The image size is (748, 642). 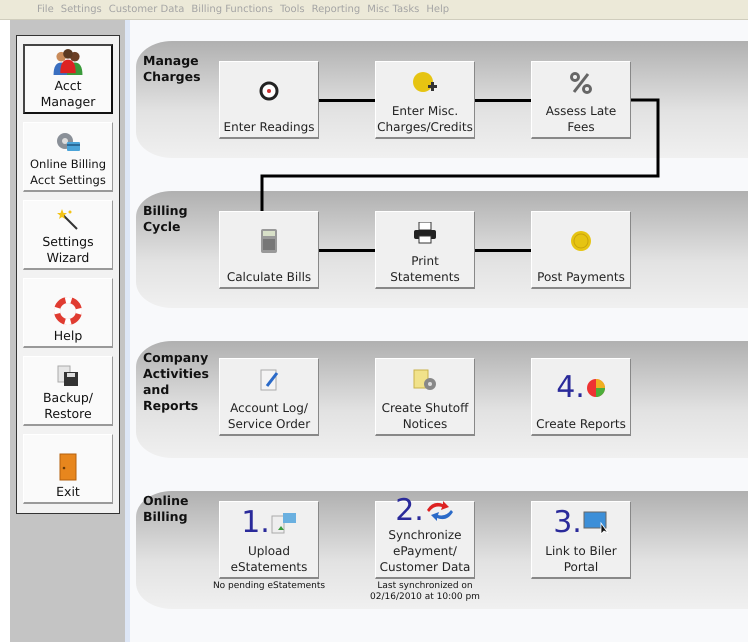 What do you see at coordinates (176, 382) in the screenshot?
I see `section-title: Company Activities and Reports` at bounding box center [176, 382].